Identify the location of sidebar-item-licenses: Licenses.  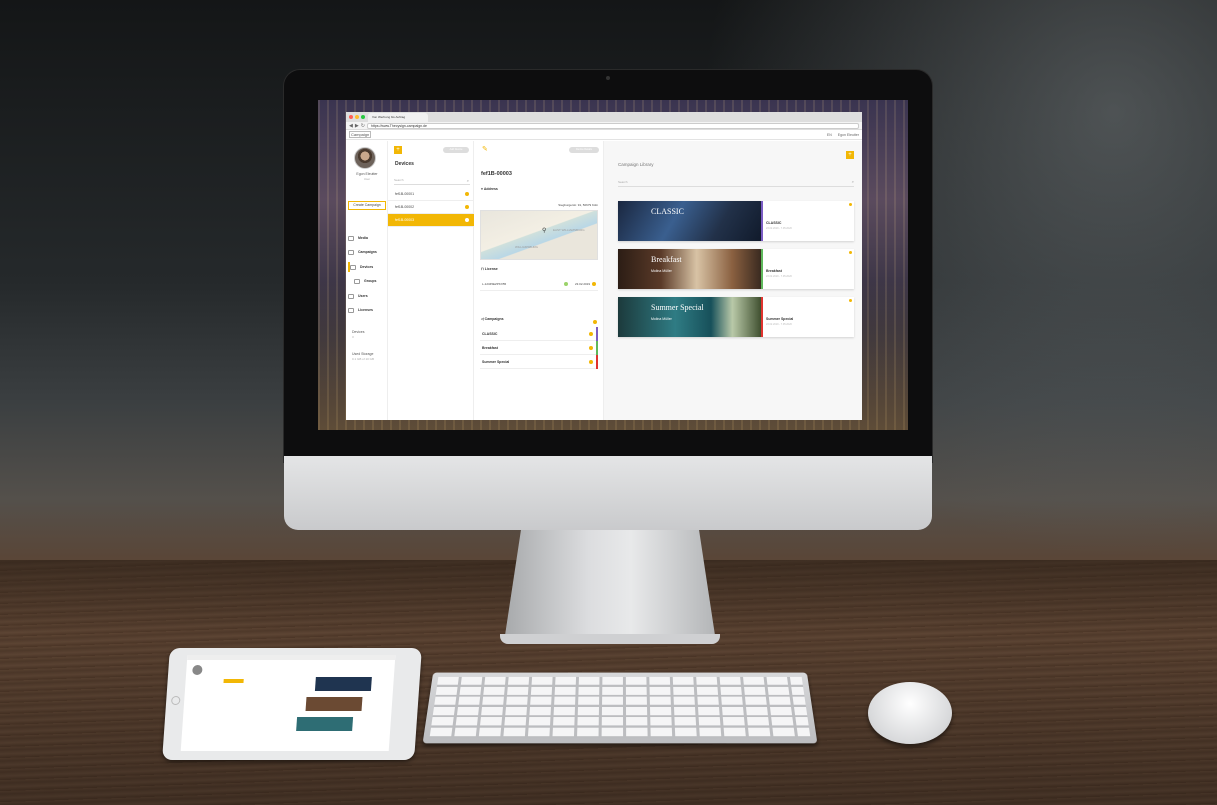
(368, 310).